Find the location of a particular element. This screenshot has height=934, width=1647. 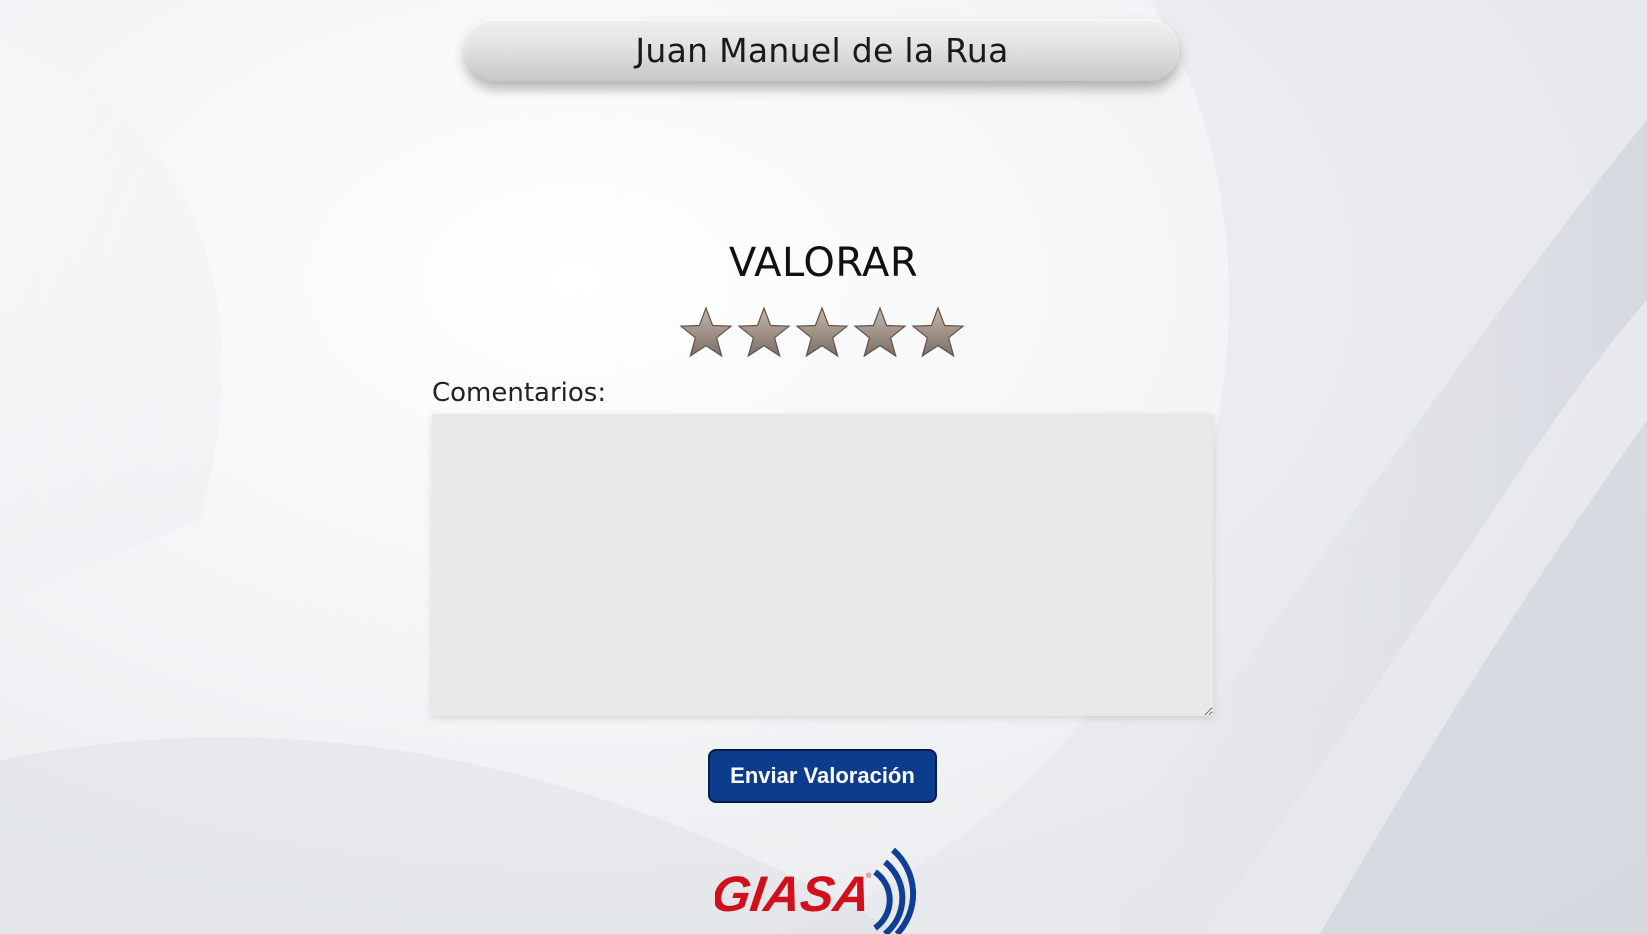

submit-rating-button: Enviar Valoración is located at coordinates (822, 776).